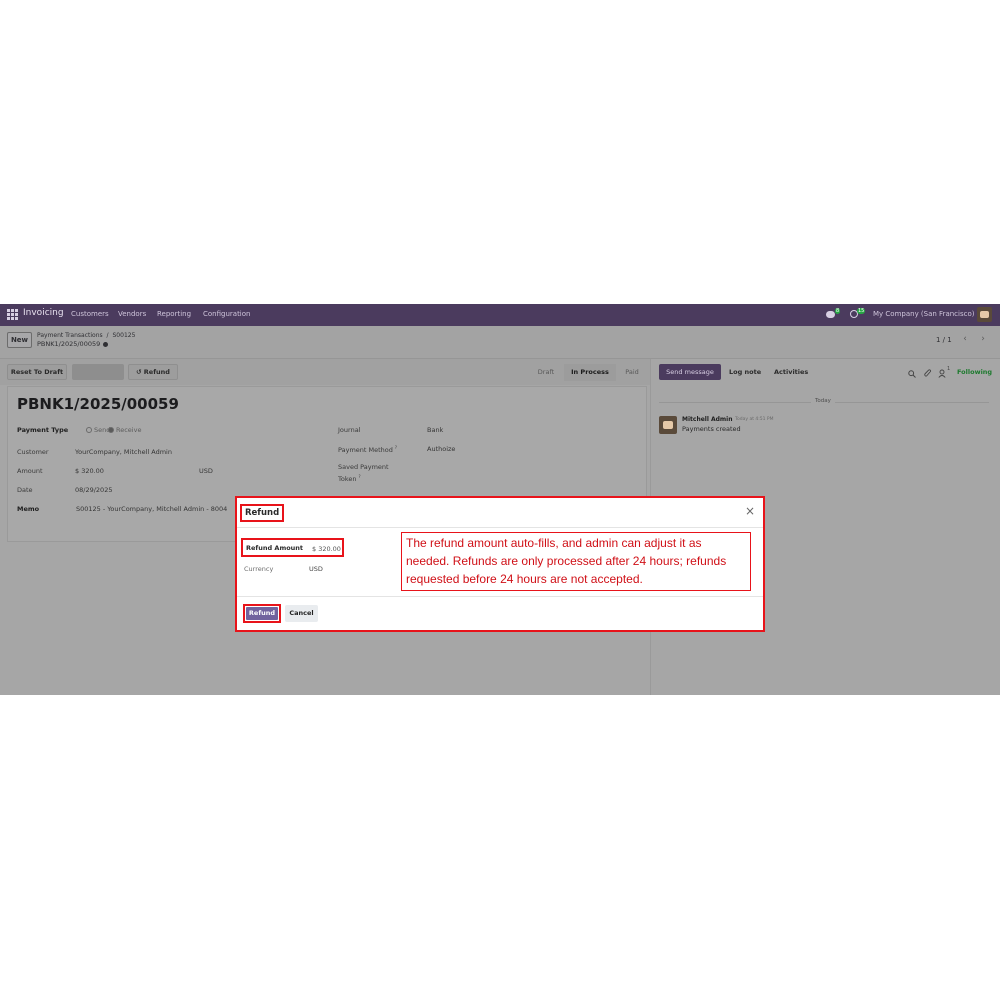 The width and height of the screenshot is (1000, 1000). Describe the element at coordinates (111, 430) in the screenshot. I see `radio-receive-icon` at that location.